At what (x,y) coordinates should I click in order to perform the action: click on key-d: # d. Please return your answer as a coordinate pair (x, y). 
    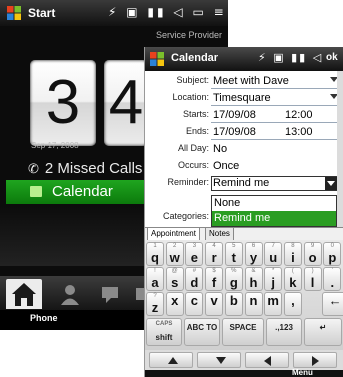
    Looking at the image, I should click on (194, 279).